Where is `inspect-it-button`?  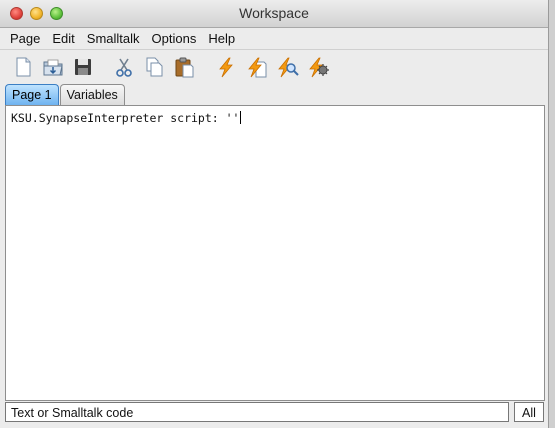 inspect-it-button is located at coordinates (288, 67).